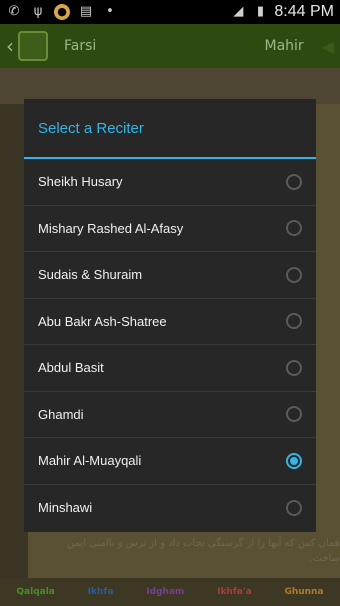 Image resolution: width=340 pixels, height=606 pixels. I want to click on reciter-option: Sudais & Shuraim, so click(170, 275).